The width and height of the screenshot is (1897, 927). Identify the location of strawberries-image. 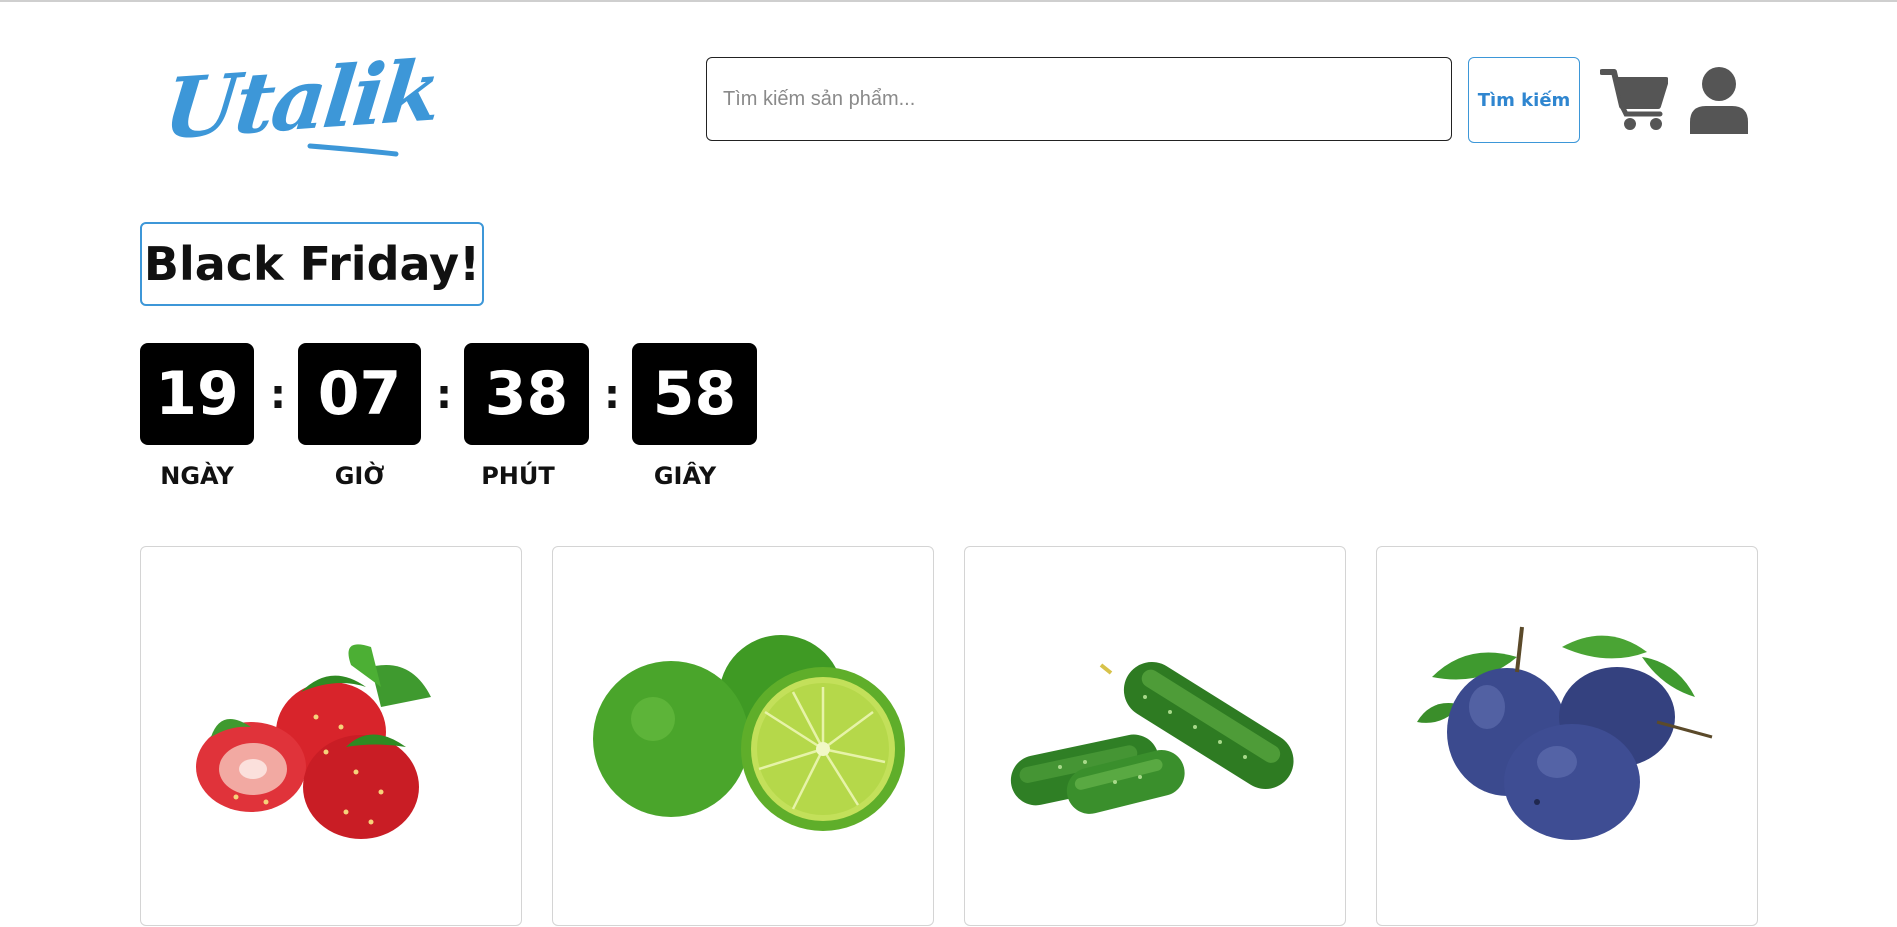
(313, 741).